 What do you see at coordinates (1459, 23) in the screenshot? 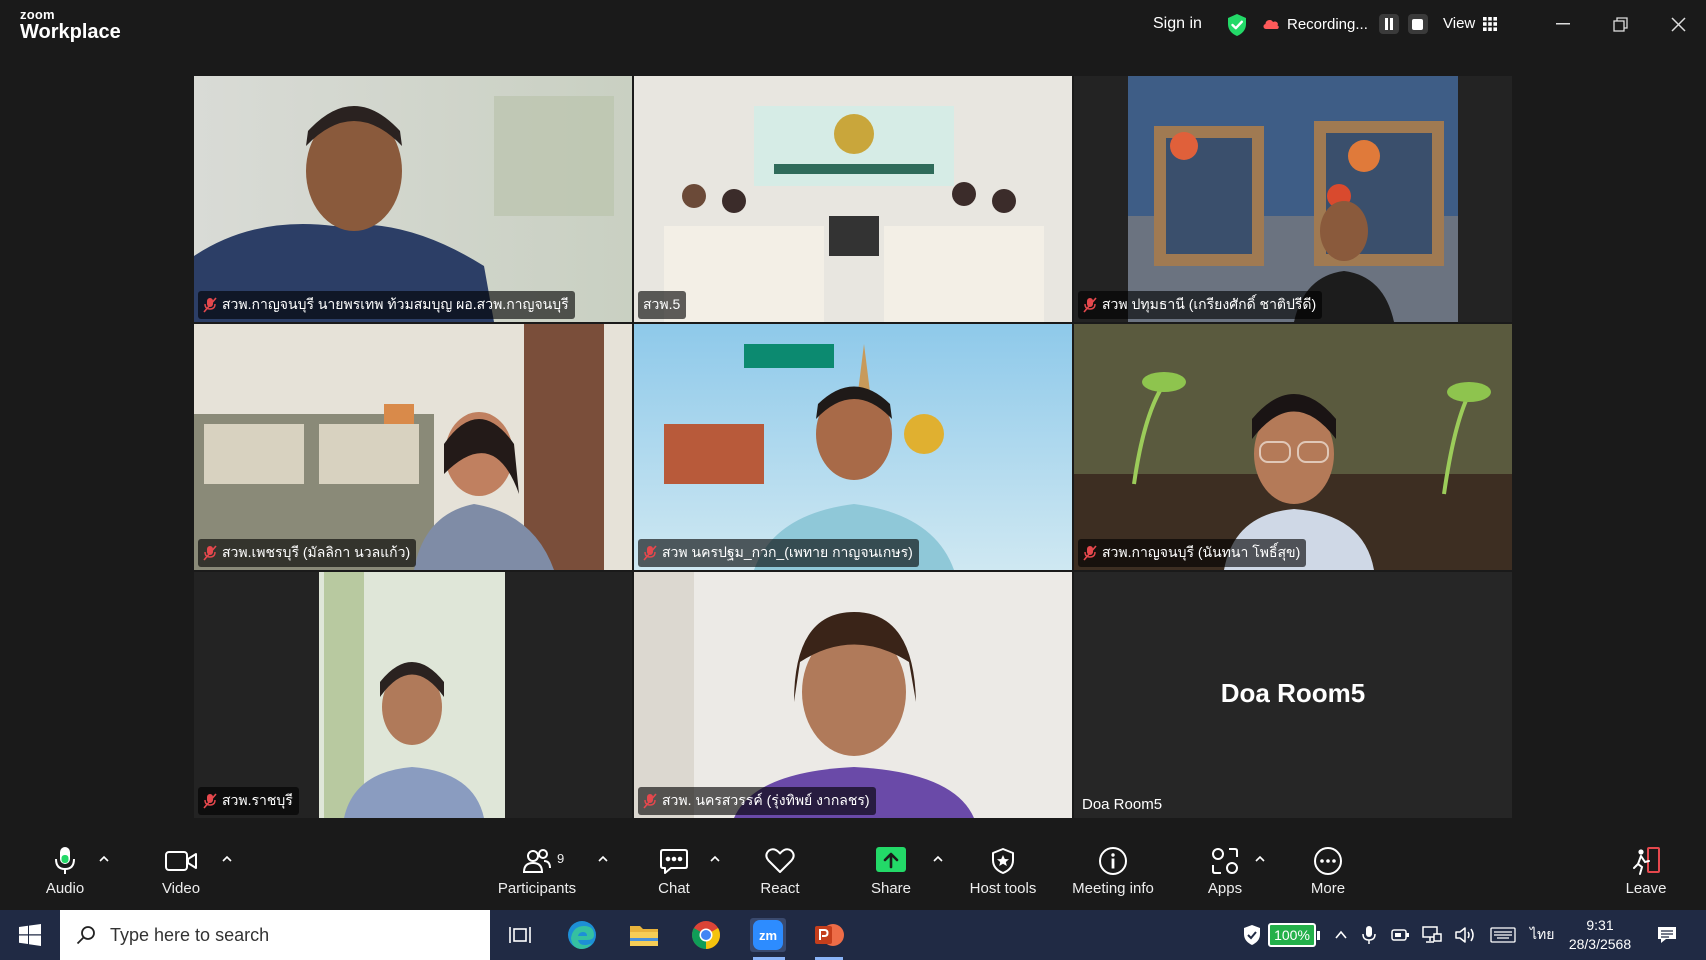
I see `view-label: View` at bounding box center [1459, 23].